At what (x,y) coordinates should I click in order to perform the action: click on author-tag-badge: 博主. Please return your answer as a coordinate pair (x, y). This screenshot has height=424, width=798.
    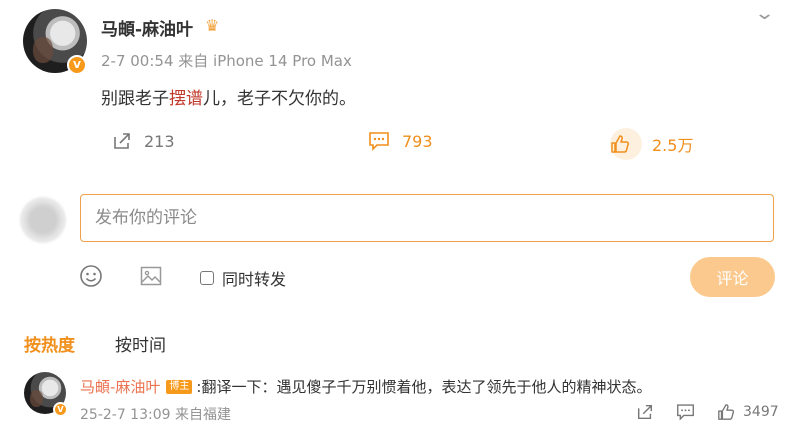
    Looking at the image, I should click on (179, 386).